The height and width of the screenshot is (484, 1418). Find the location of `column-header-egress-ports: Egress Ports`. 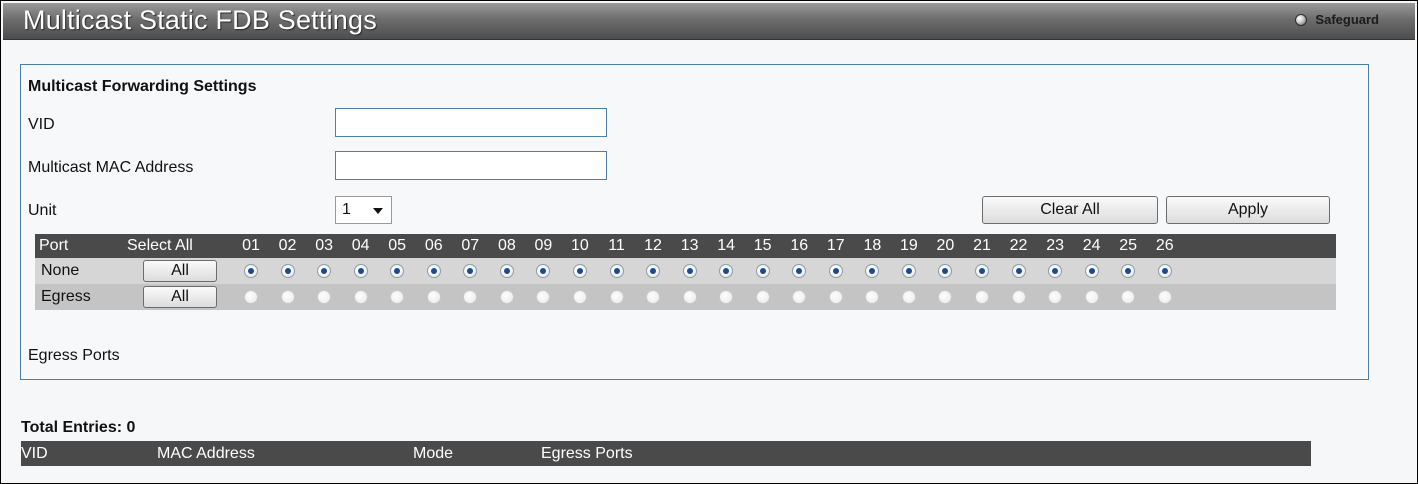

column-header-egress-ports: Egress Ports is located at coordinates (587, 453).